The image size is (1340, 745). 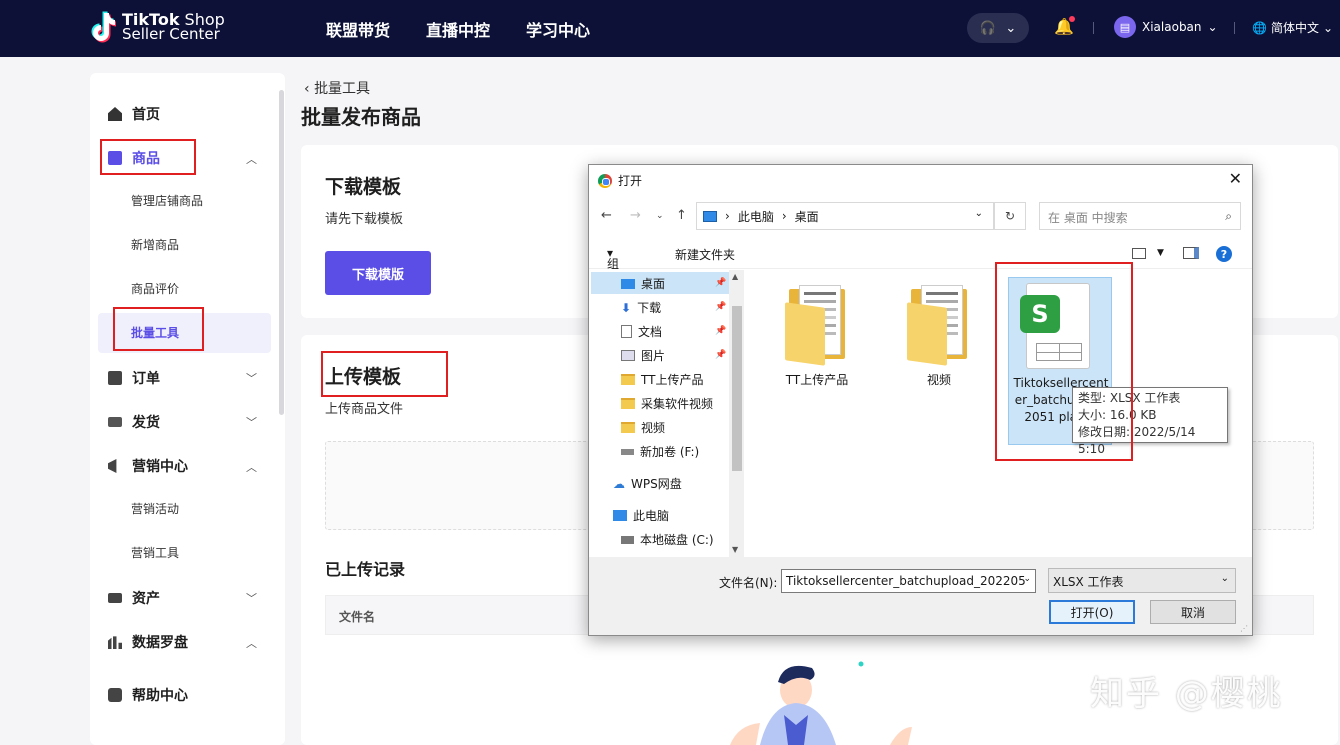 What do you see at coordinates (103, 27) in the screenshot?
I see `tiktok-logo-icon` at bounding box center [103, 27].